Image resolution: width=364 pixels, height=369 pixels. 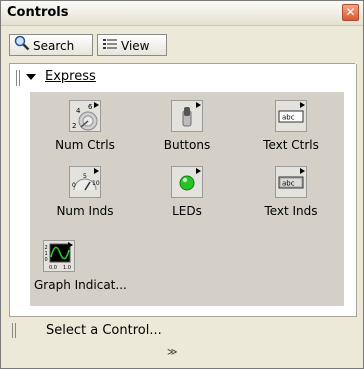 What do you see at coordinates (54, 46) in the screenshot?
I see `search-button-label: Search` at bounding box center [54, 46].